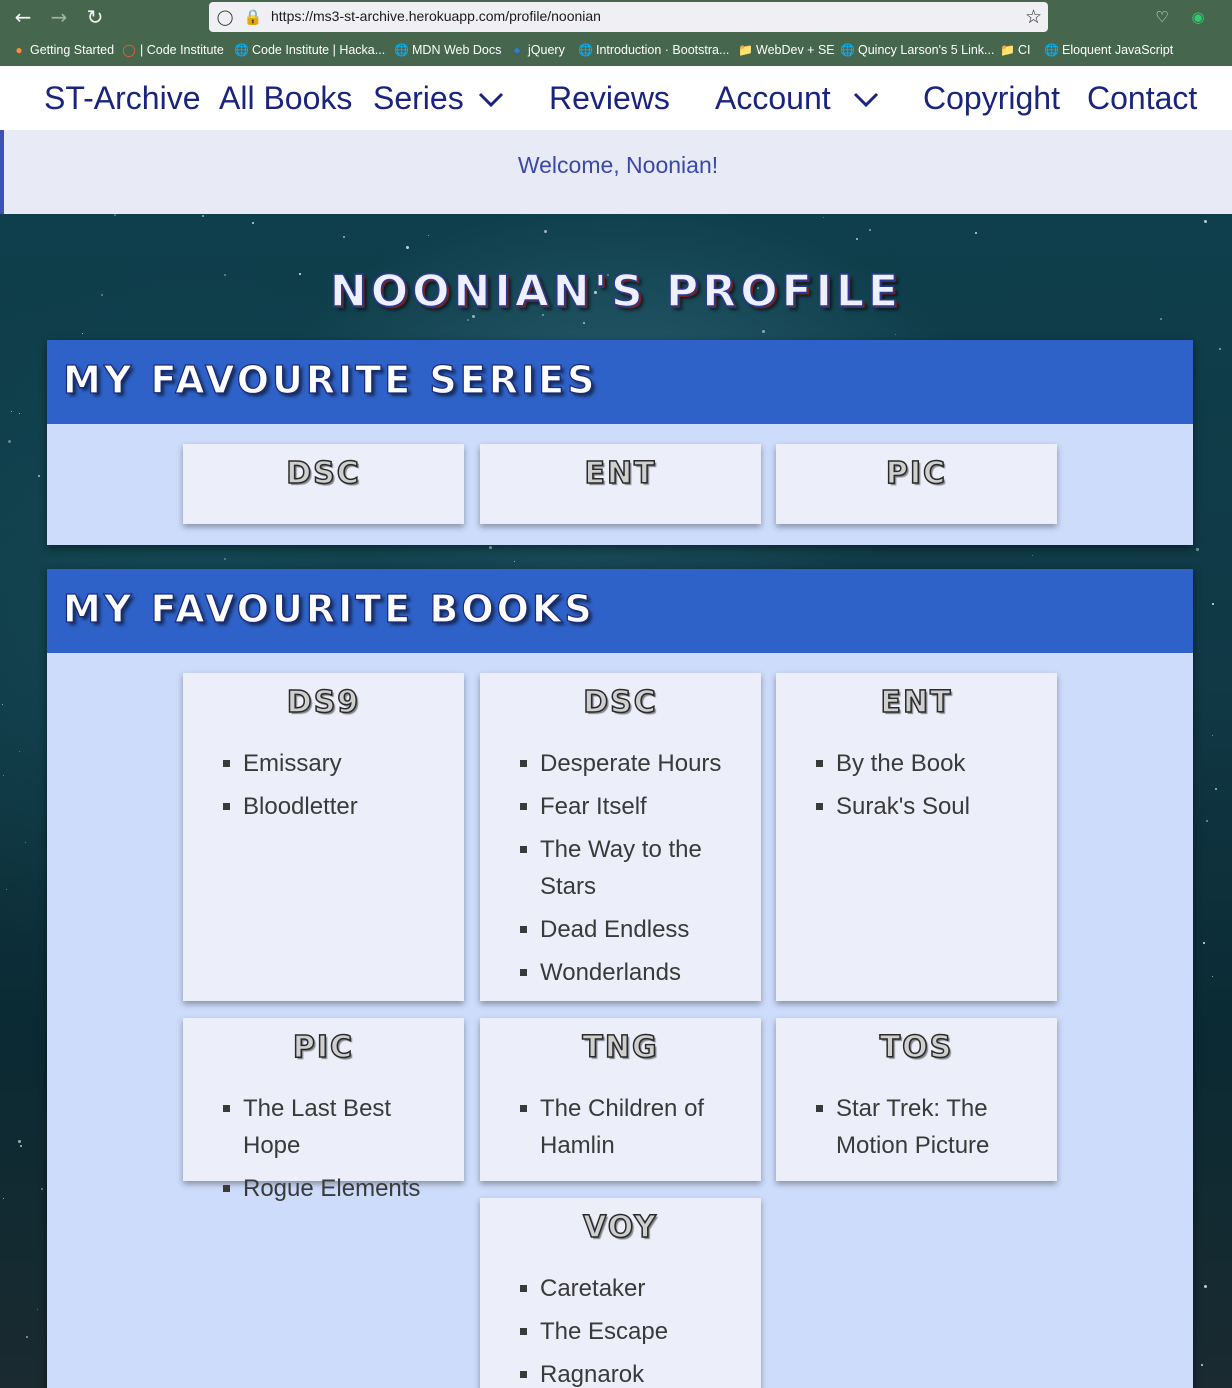 Image resolution: width=1232 pixels, height=1388 pixels. What do you see at coordinates (338, 788) in the screenshot?
I see `book-list: Emissary Bloodletter` at bounding box center [338, 788].